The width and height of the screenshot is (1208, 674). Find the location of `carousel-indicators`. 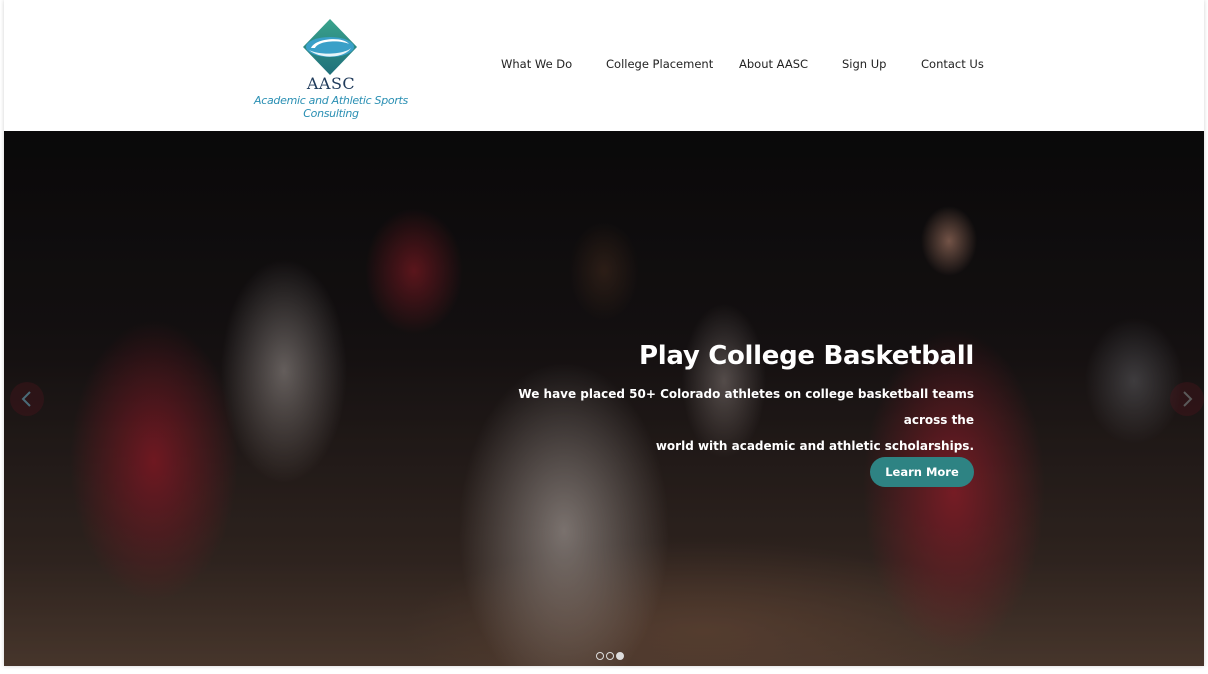

carousel-indicators is located at coordinates (610, 656).